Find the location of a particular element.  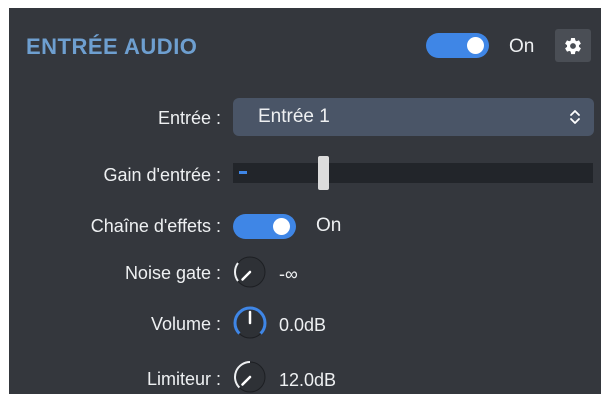

noise-gate-knob is located at coordinates (250, 272).